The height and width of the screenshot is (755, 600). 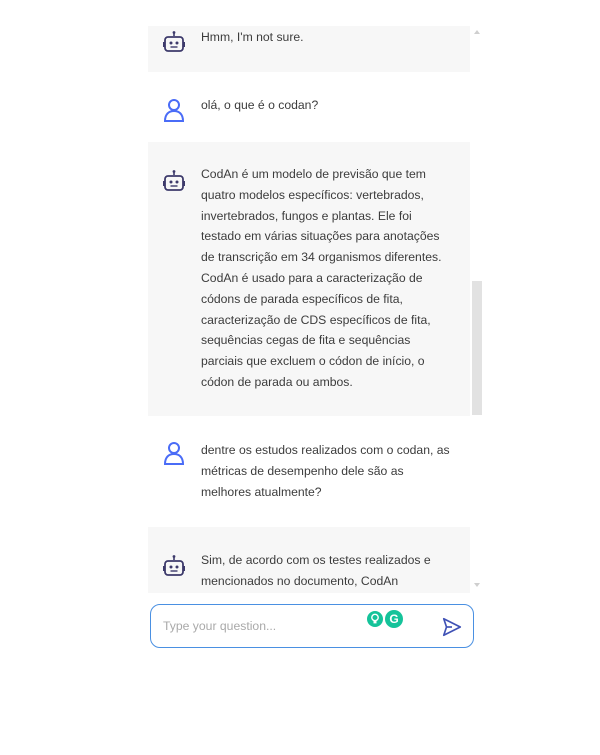 I want to click on user-message: olá, o que é o codan?, so click(x=309, y=107).